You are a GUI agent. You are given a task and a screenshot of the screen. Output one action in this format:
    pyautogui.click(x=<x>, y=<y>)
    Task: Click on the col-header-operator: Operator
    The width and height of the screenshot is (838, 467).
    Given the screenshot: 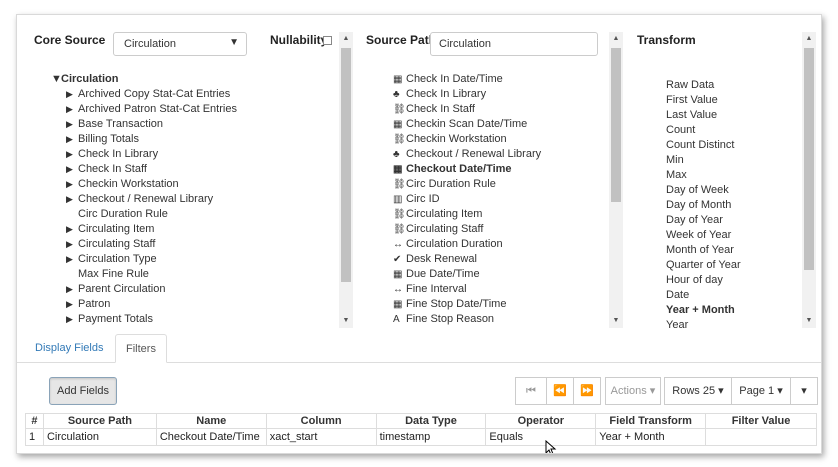 What is the action you would take?
    pyautogui.click(x=541, y=421)
    